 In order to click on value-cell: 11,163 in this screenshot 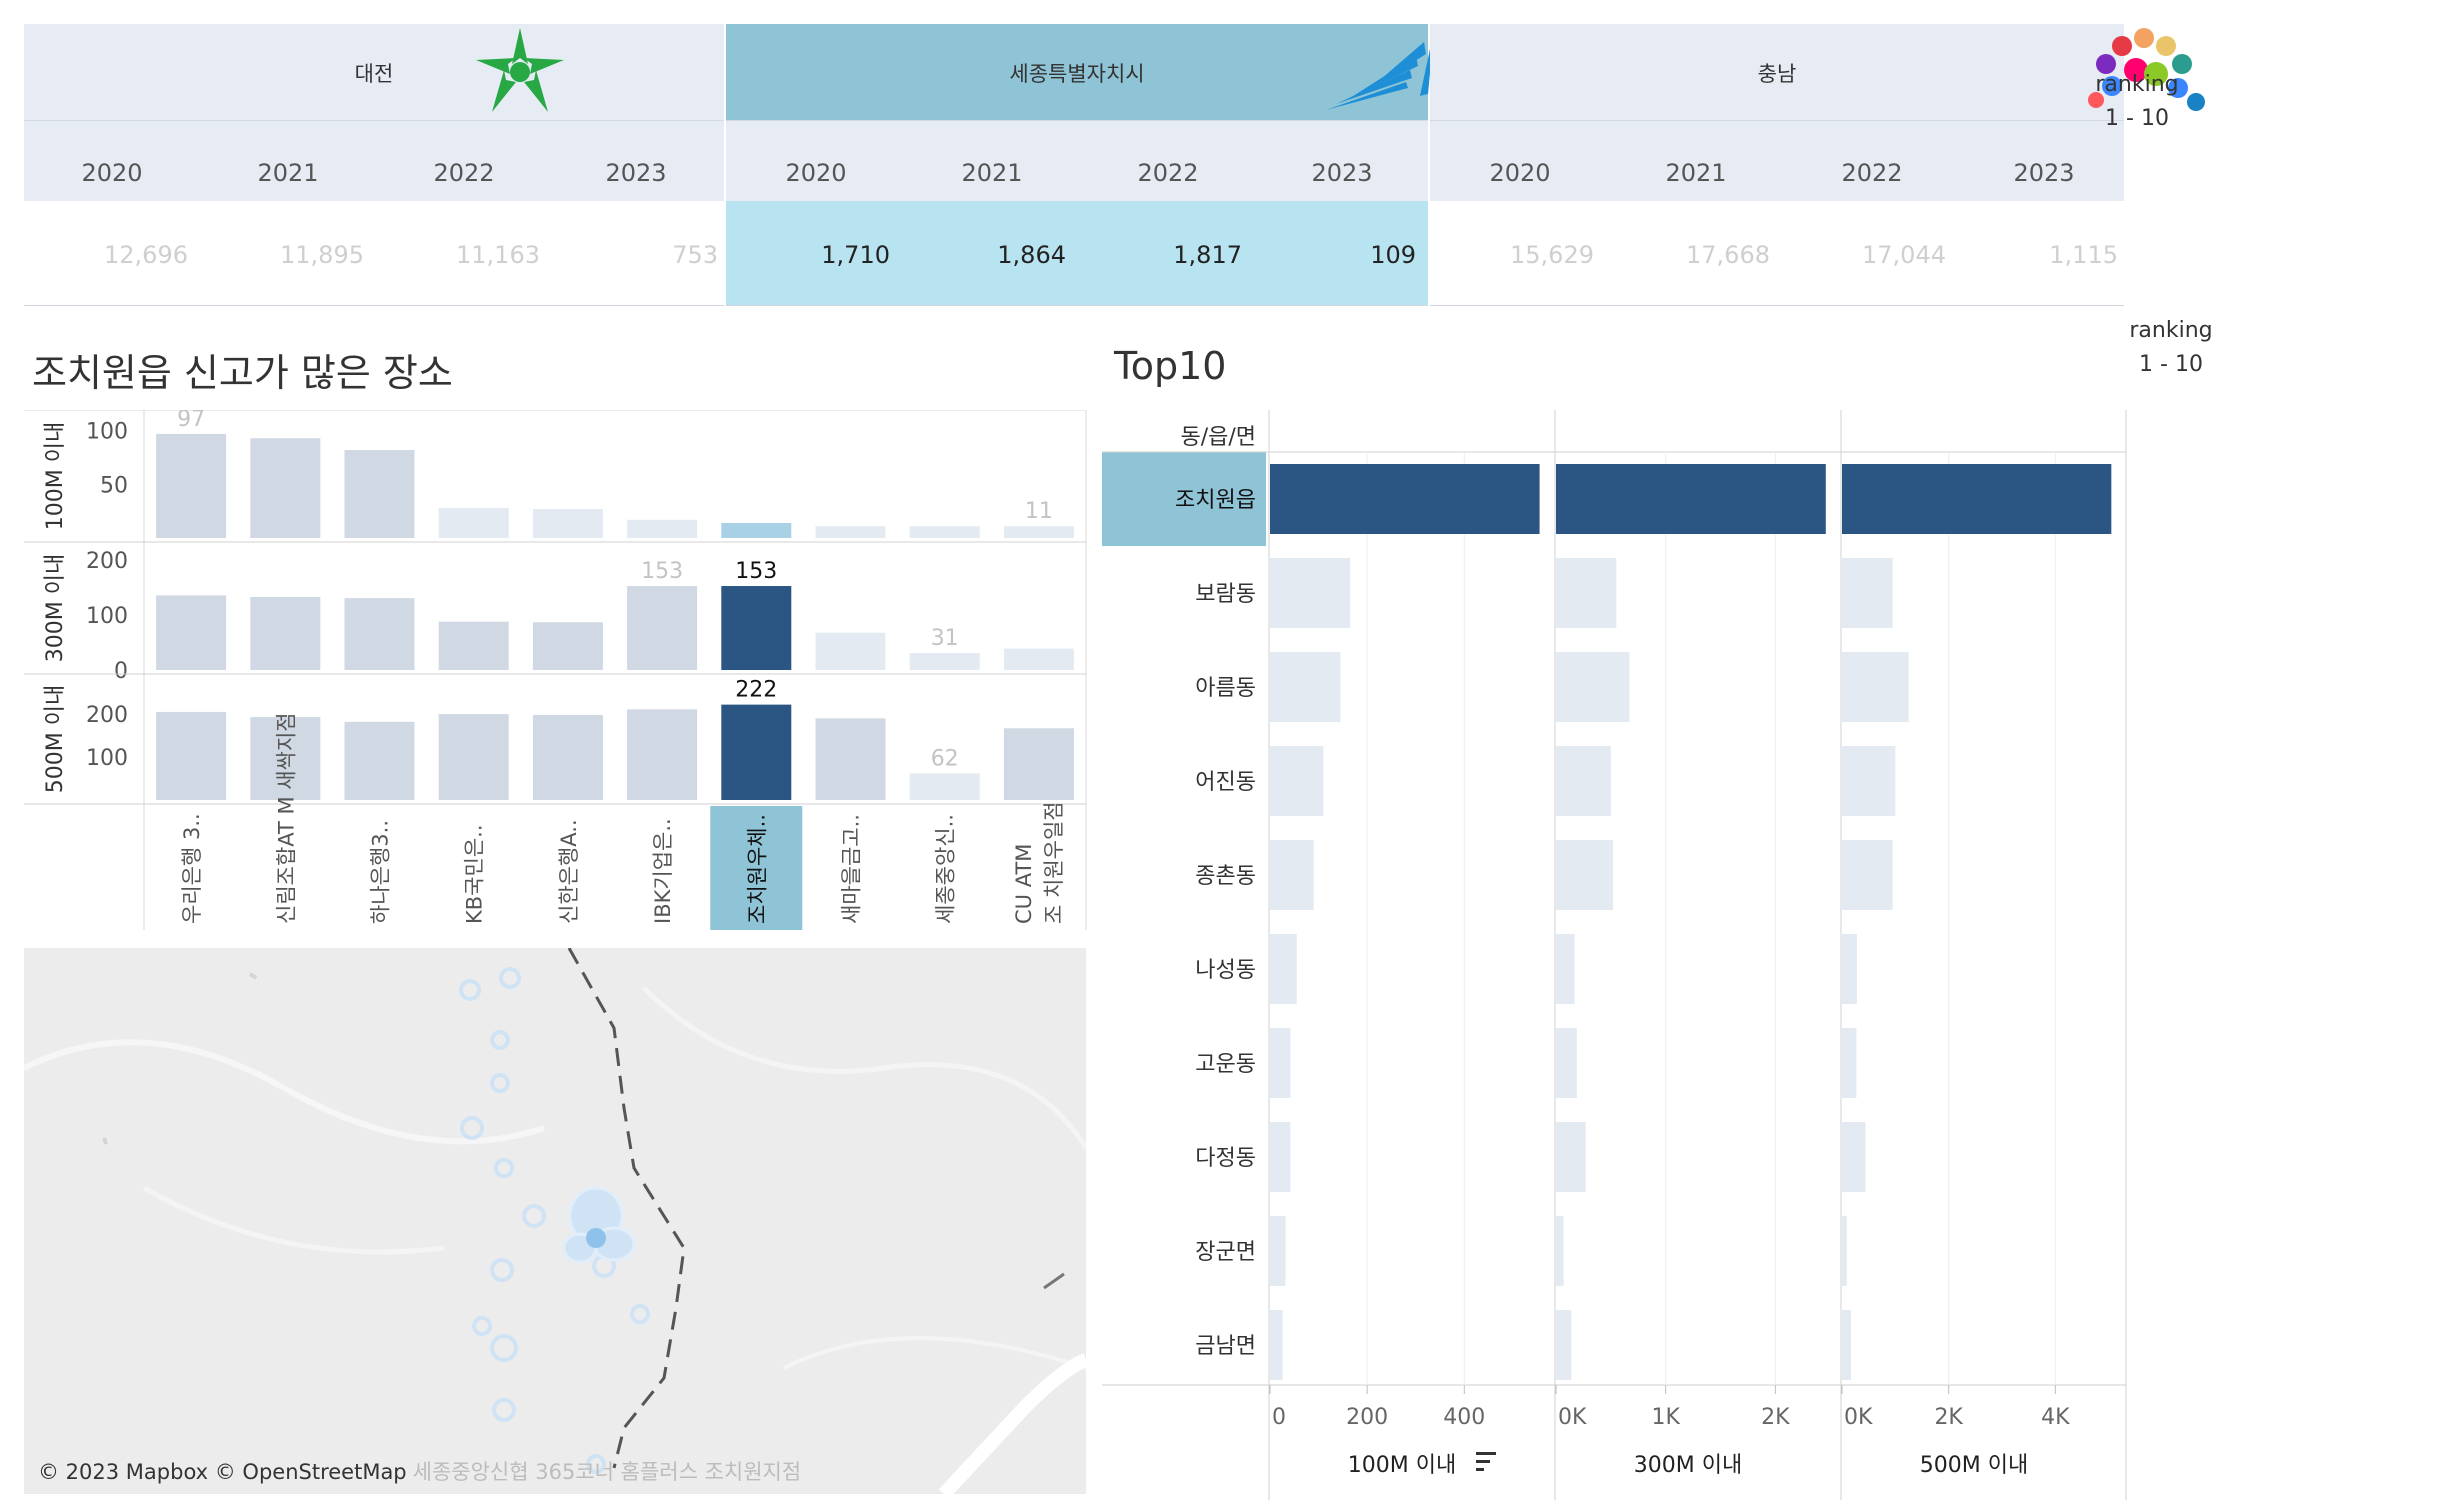, I will do `click(452, 255)`.